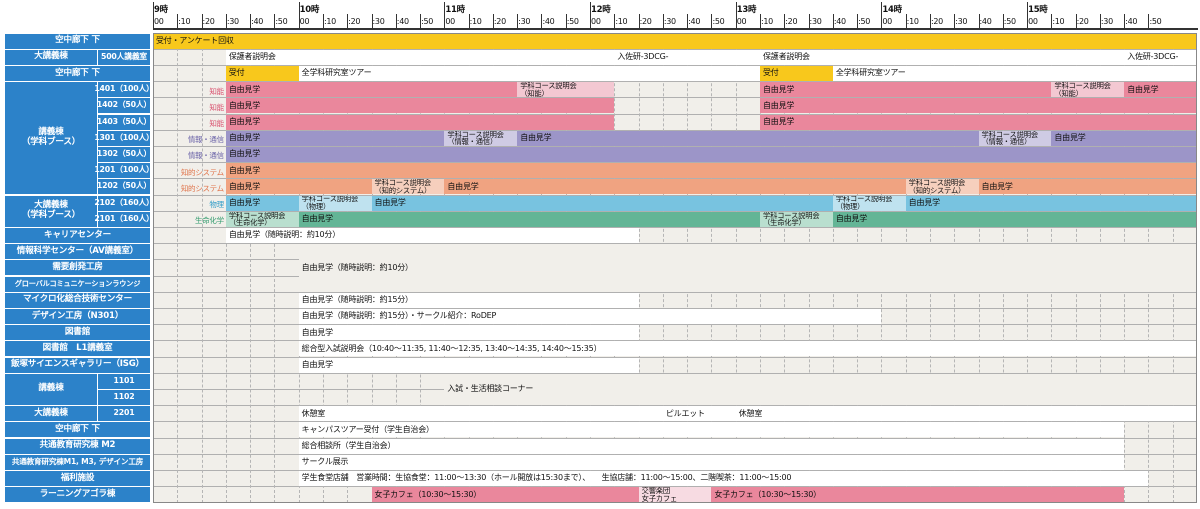 This screenshot has height=509, width=1200. Describe the element at coordinates (124, 106) in the screenshot. I see `room-label: 1402（50人）` at that location.